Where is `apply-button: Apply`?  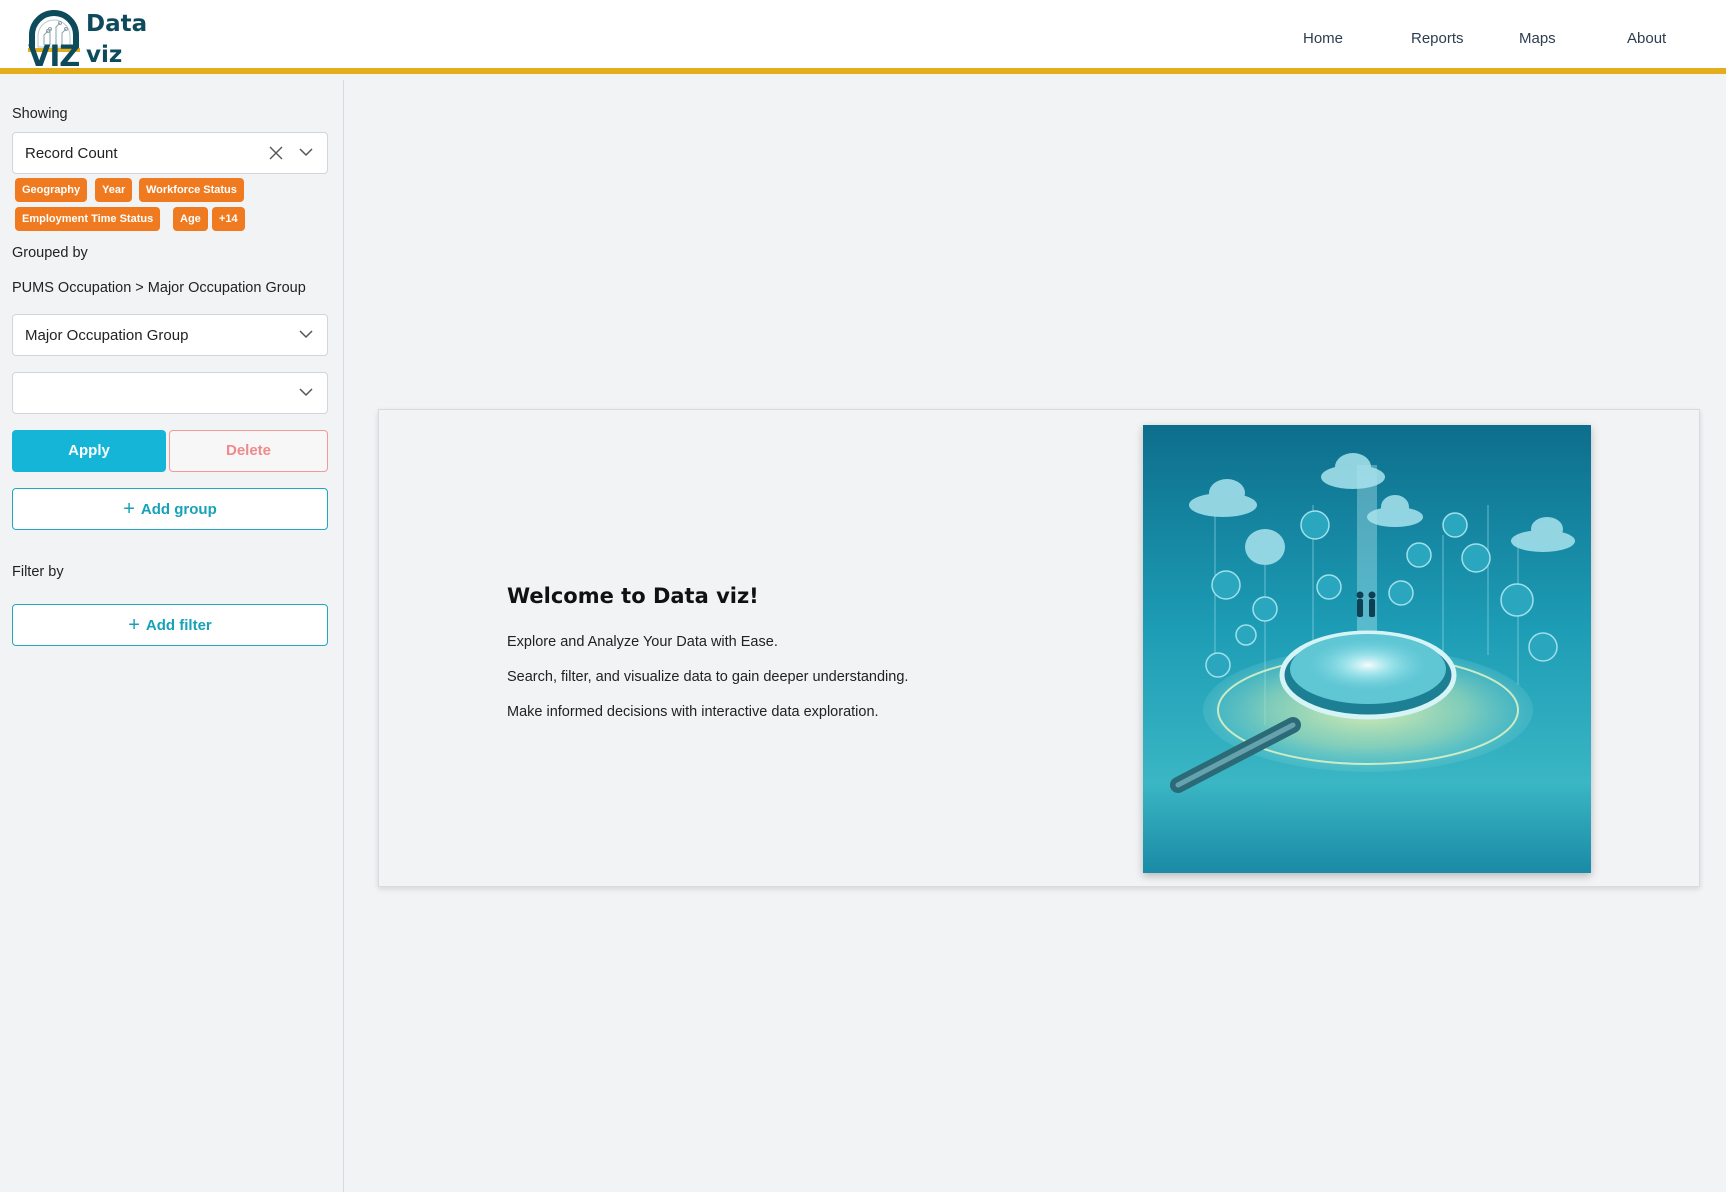
apply-button: Apply is located at coordinates (89, 451).